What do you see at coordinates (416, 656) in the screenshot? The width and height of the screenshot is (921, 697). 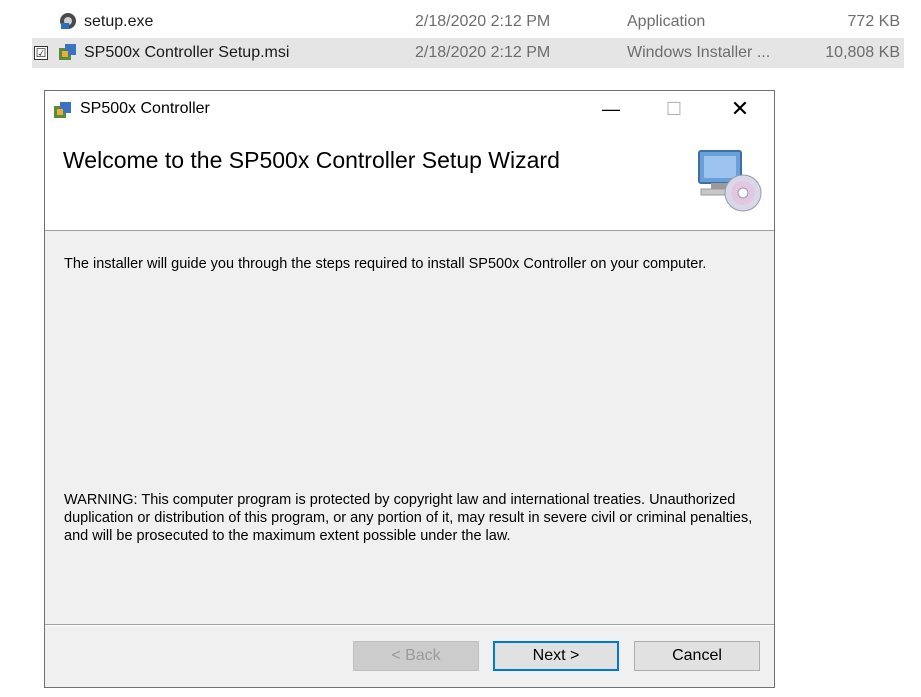 I see `back-button: < Back` at bounding box center [416, 656].